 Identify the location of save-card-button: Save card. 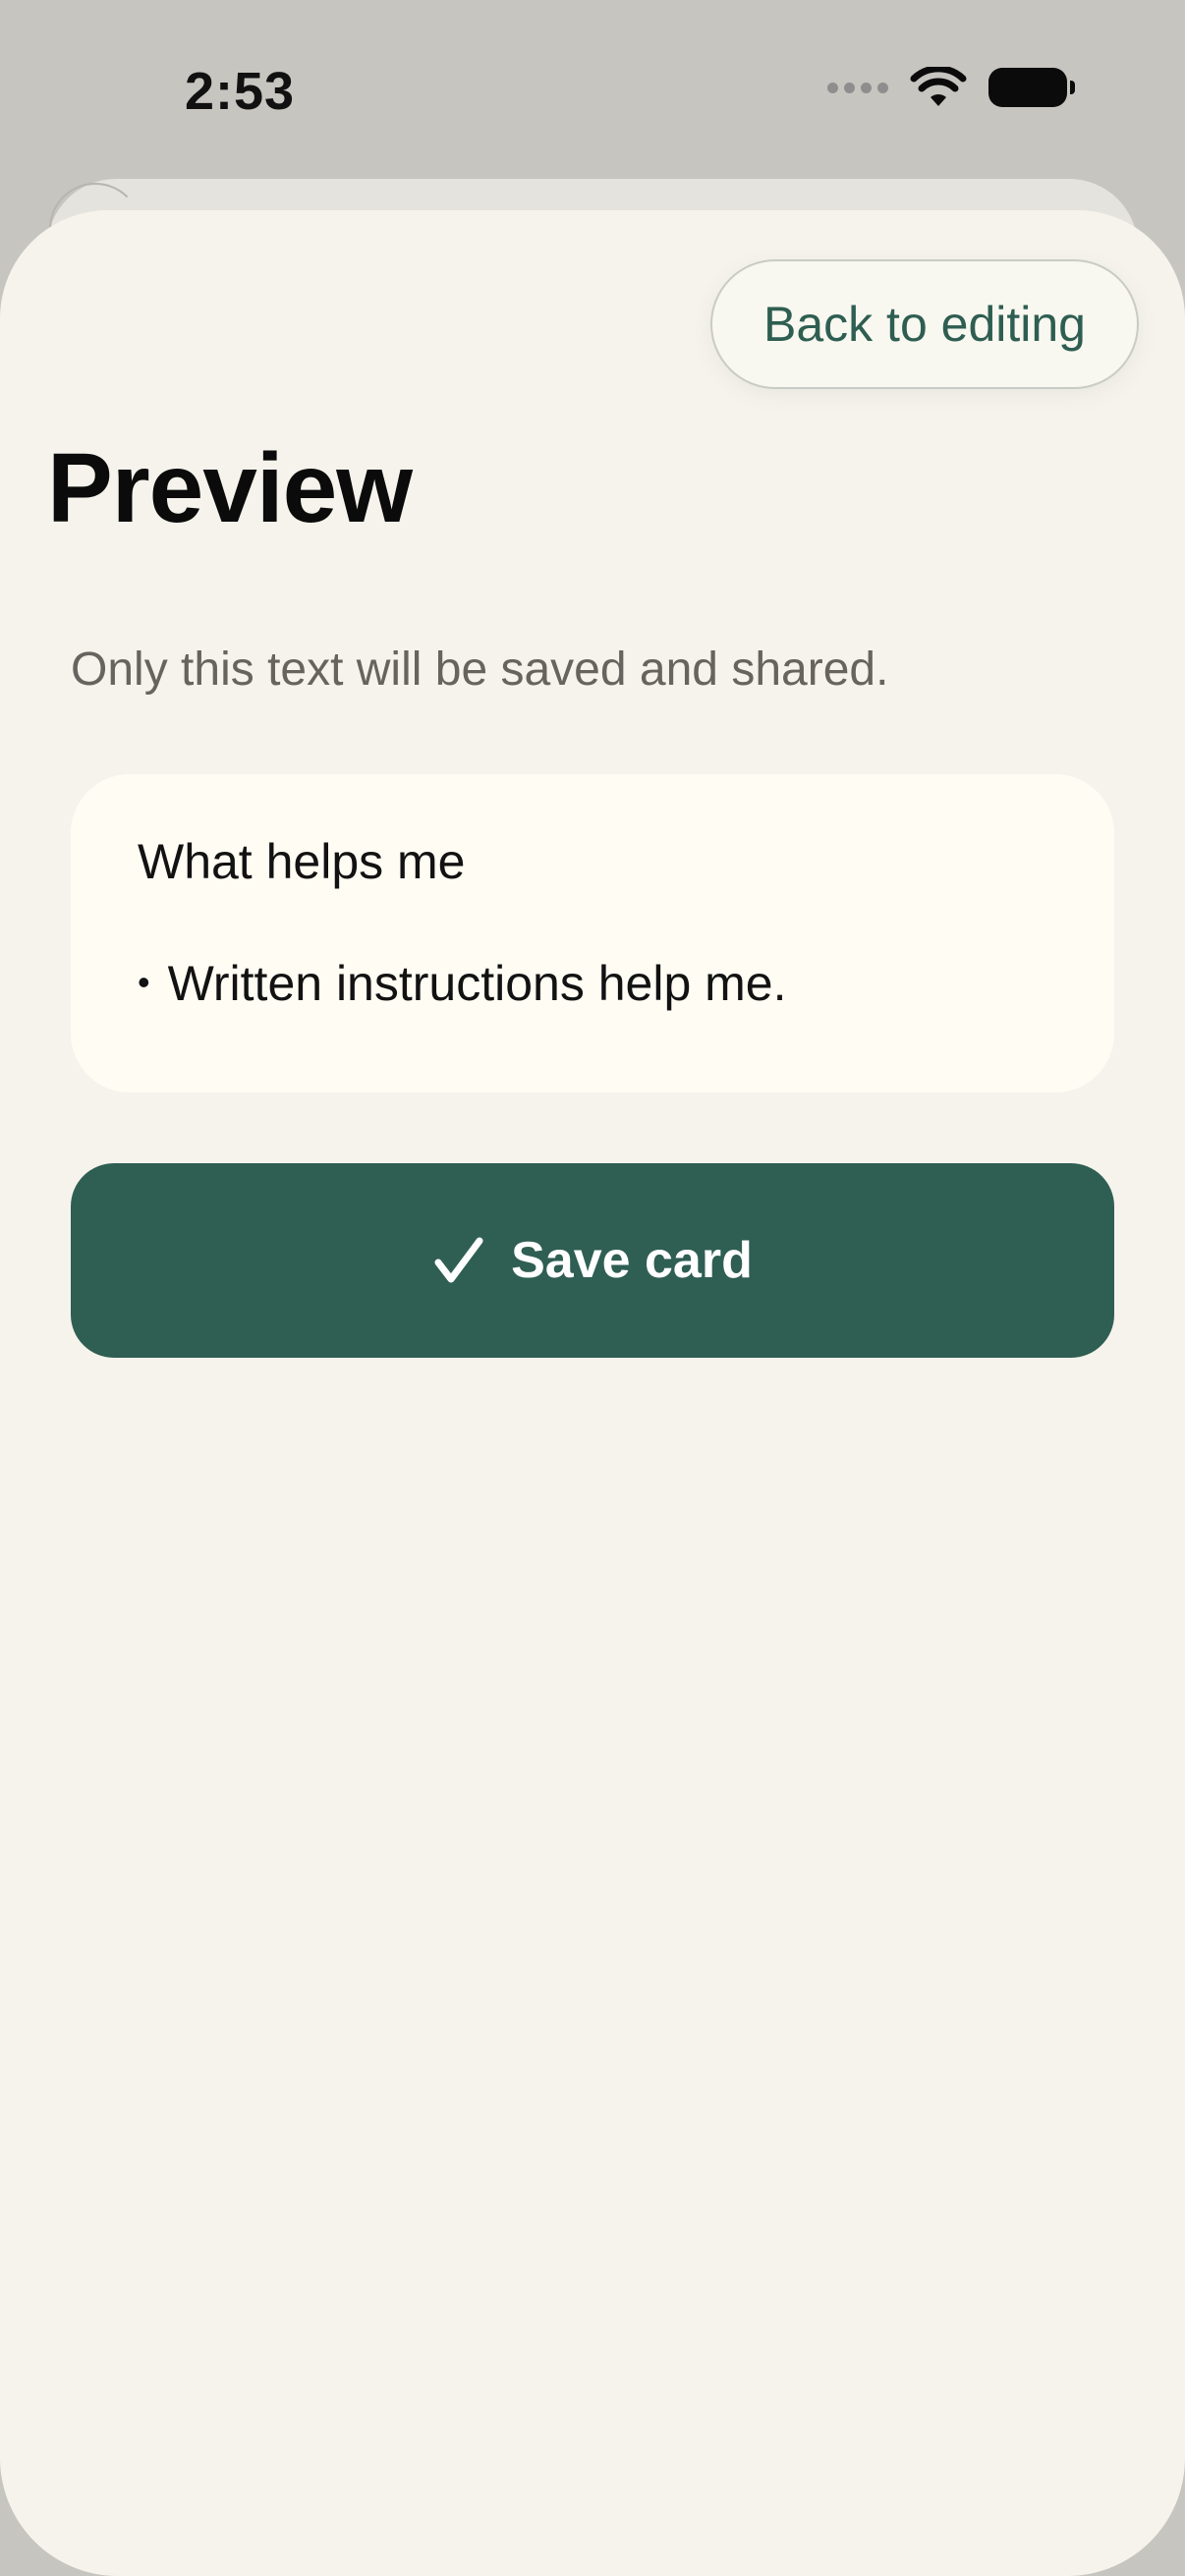
(592, 1260).